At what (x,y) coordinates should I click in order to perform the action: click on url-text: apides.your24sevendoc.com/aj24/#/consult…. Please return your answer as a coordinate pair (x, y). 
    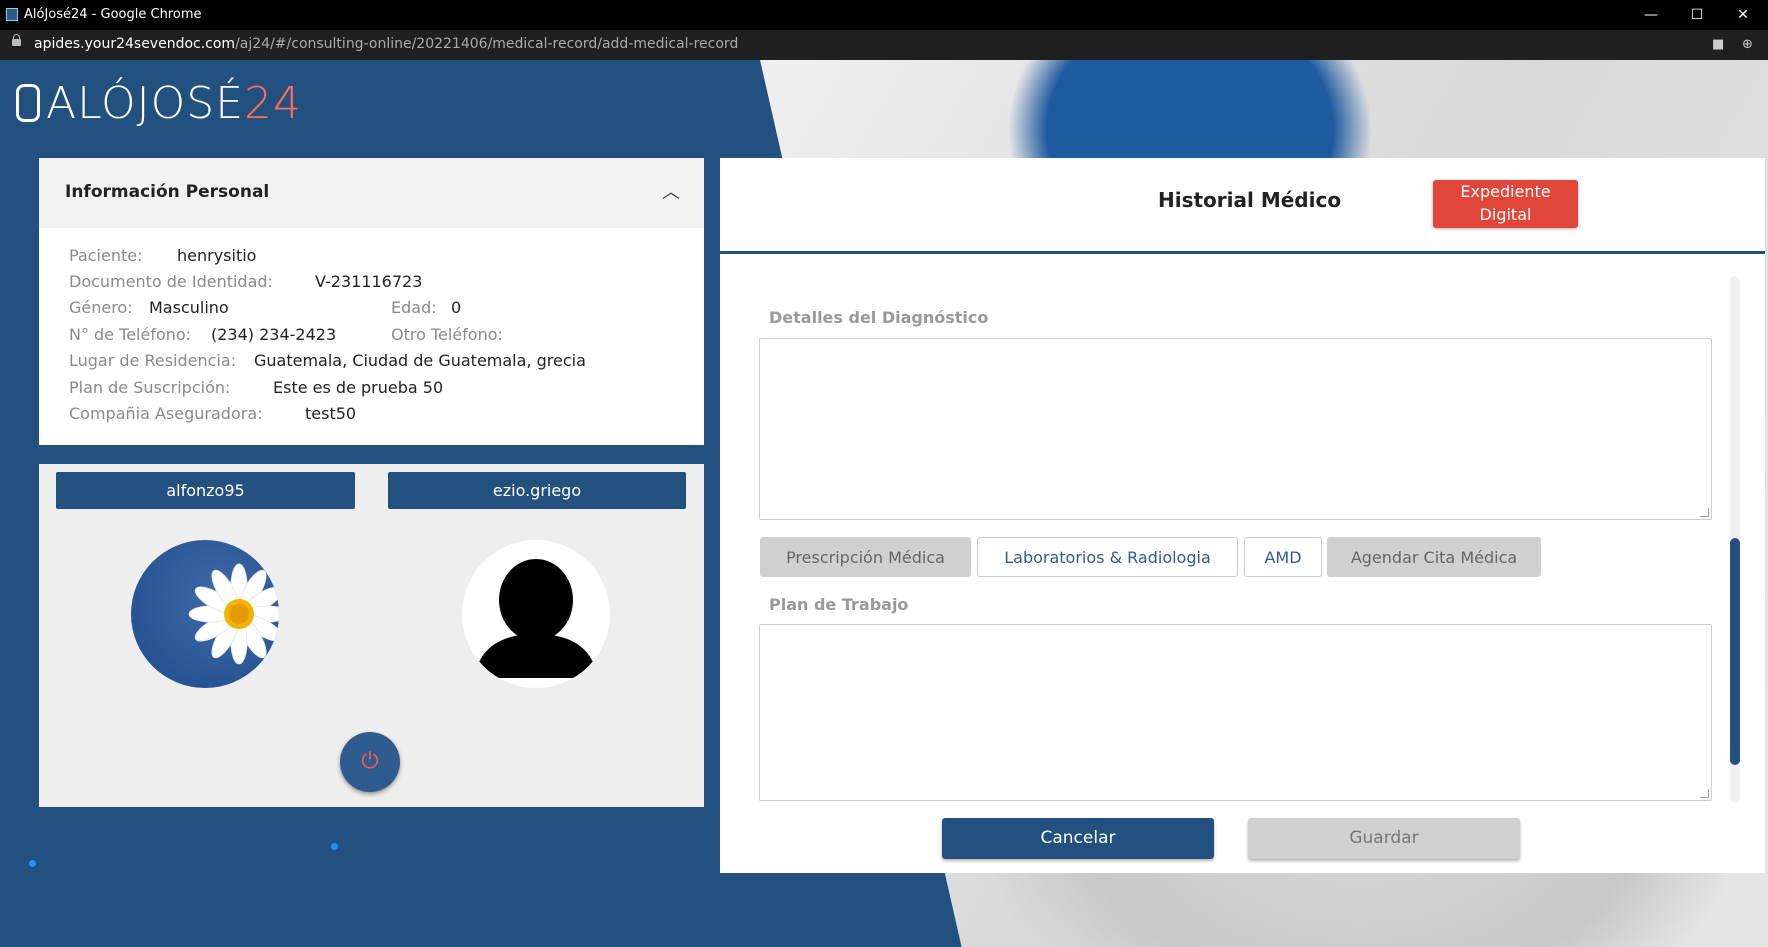
    Looking at the image, I should click on (386, 44).